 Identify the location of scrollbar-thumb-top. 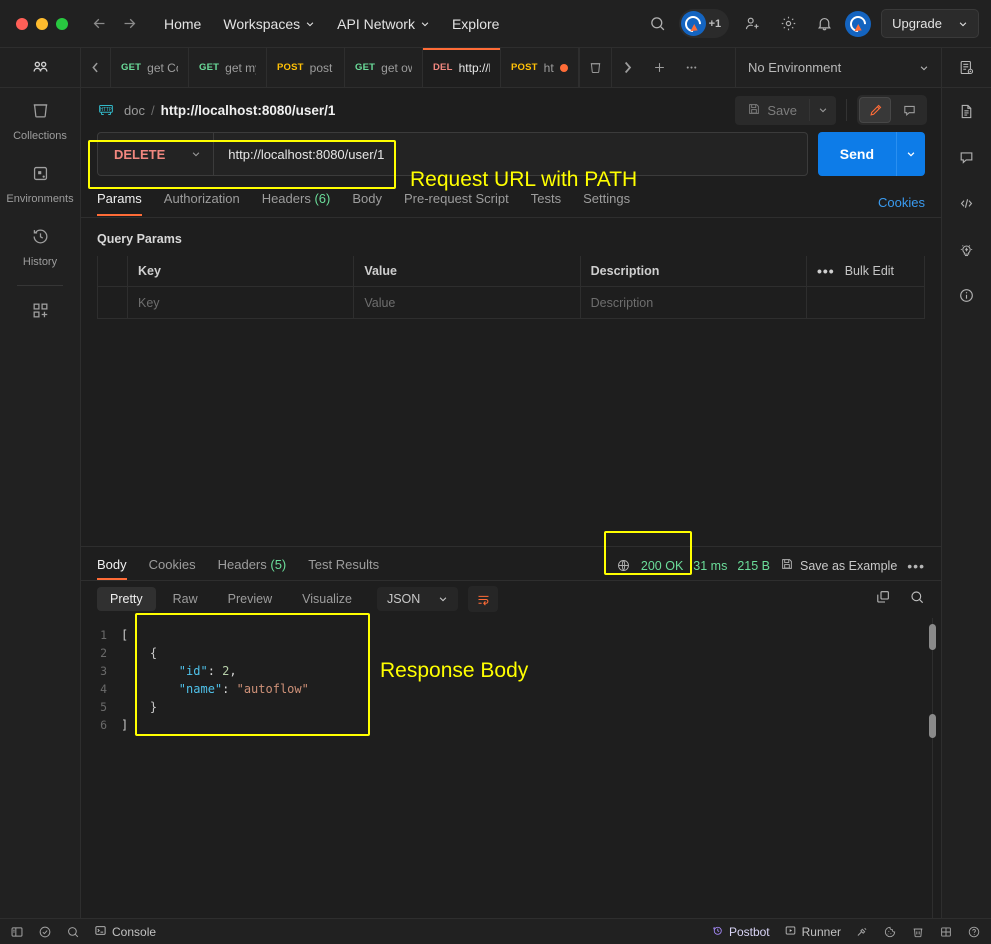
(932, 637).